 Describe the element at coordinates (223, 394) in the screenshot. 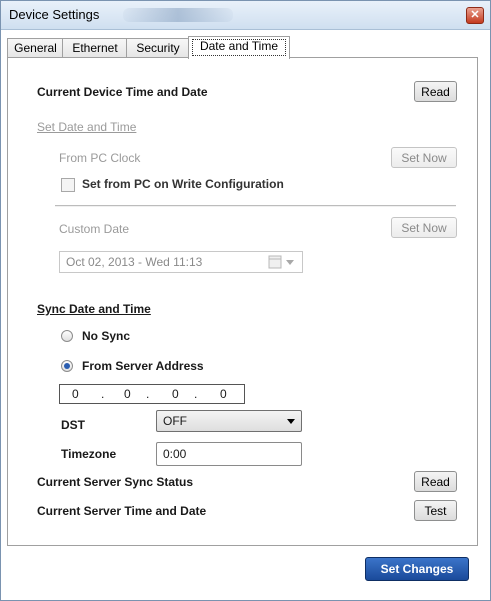

I see `ip-octet-4: 0` at that location.